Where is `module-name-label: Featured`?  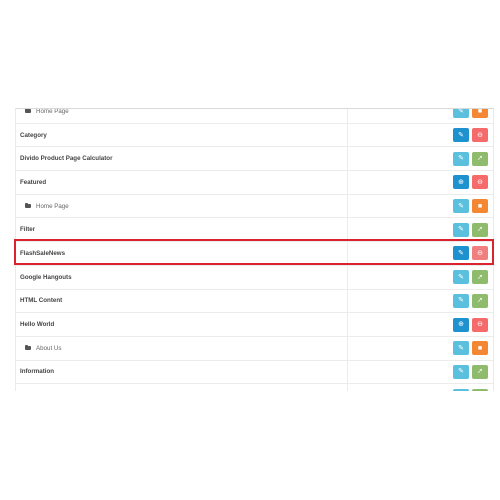
module-name-label: Featured is located at coordinates (33, 182).